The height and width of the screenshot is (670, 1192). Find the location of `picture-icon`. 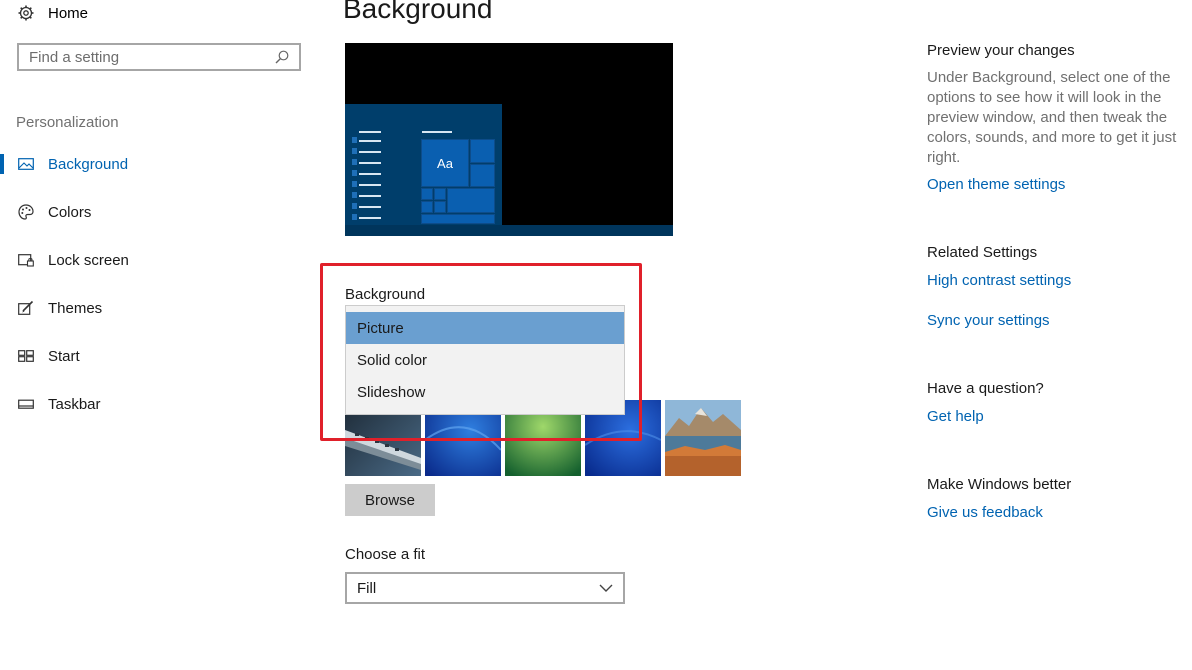

picture-icon is located at coordinates (26, 164).